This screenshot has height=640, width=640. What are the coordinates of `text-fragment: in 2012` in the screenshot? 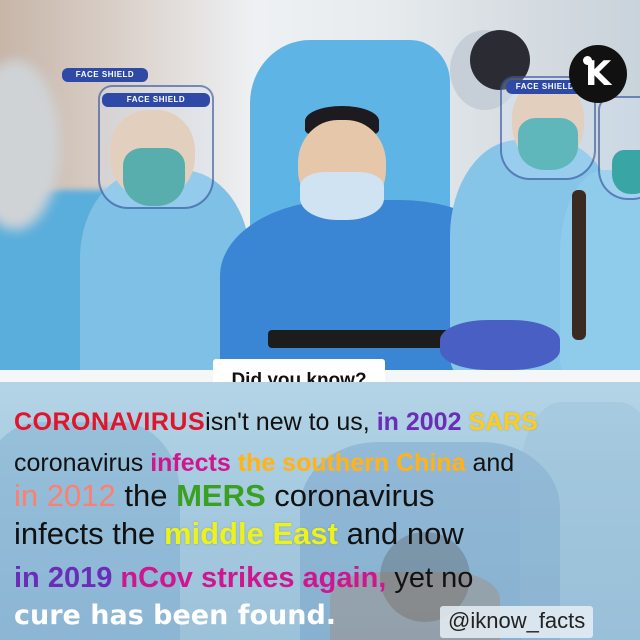 It's located at (65, 495).